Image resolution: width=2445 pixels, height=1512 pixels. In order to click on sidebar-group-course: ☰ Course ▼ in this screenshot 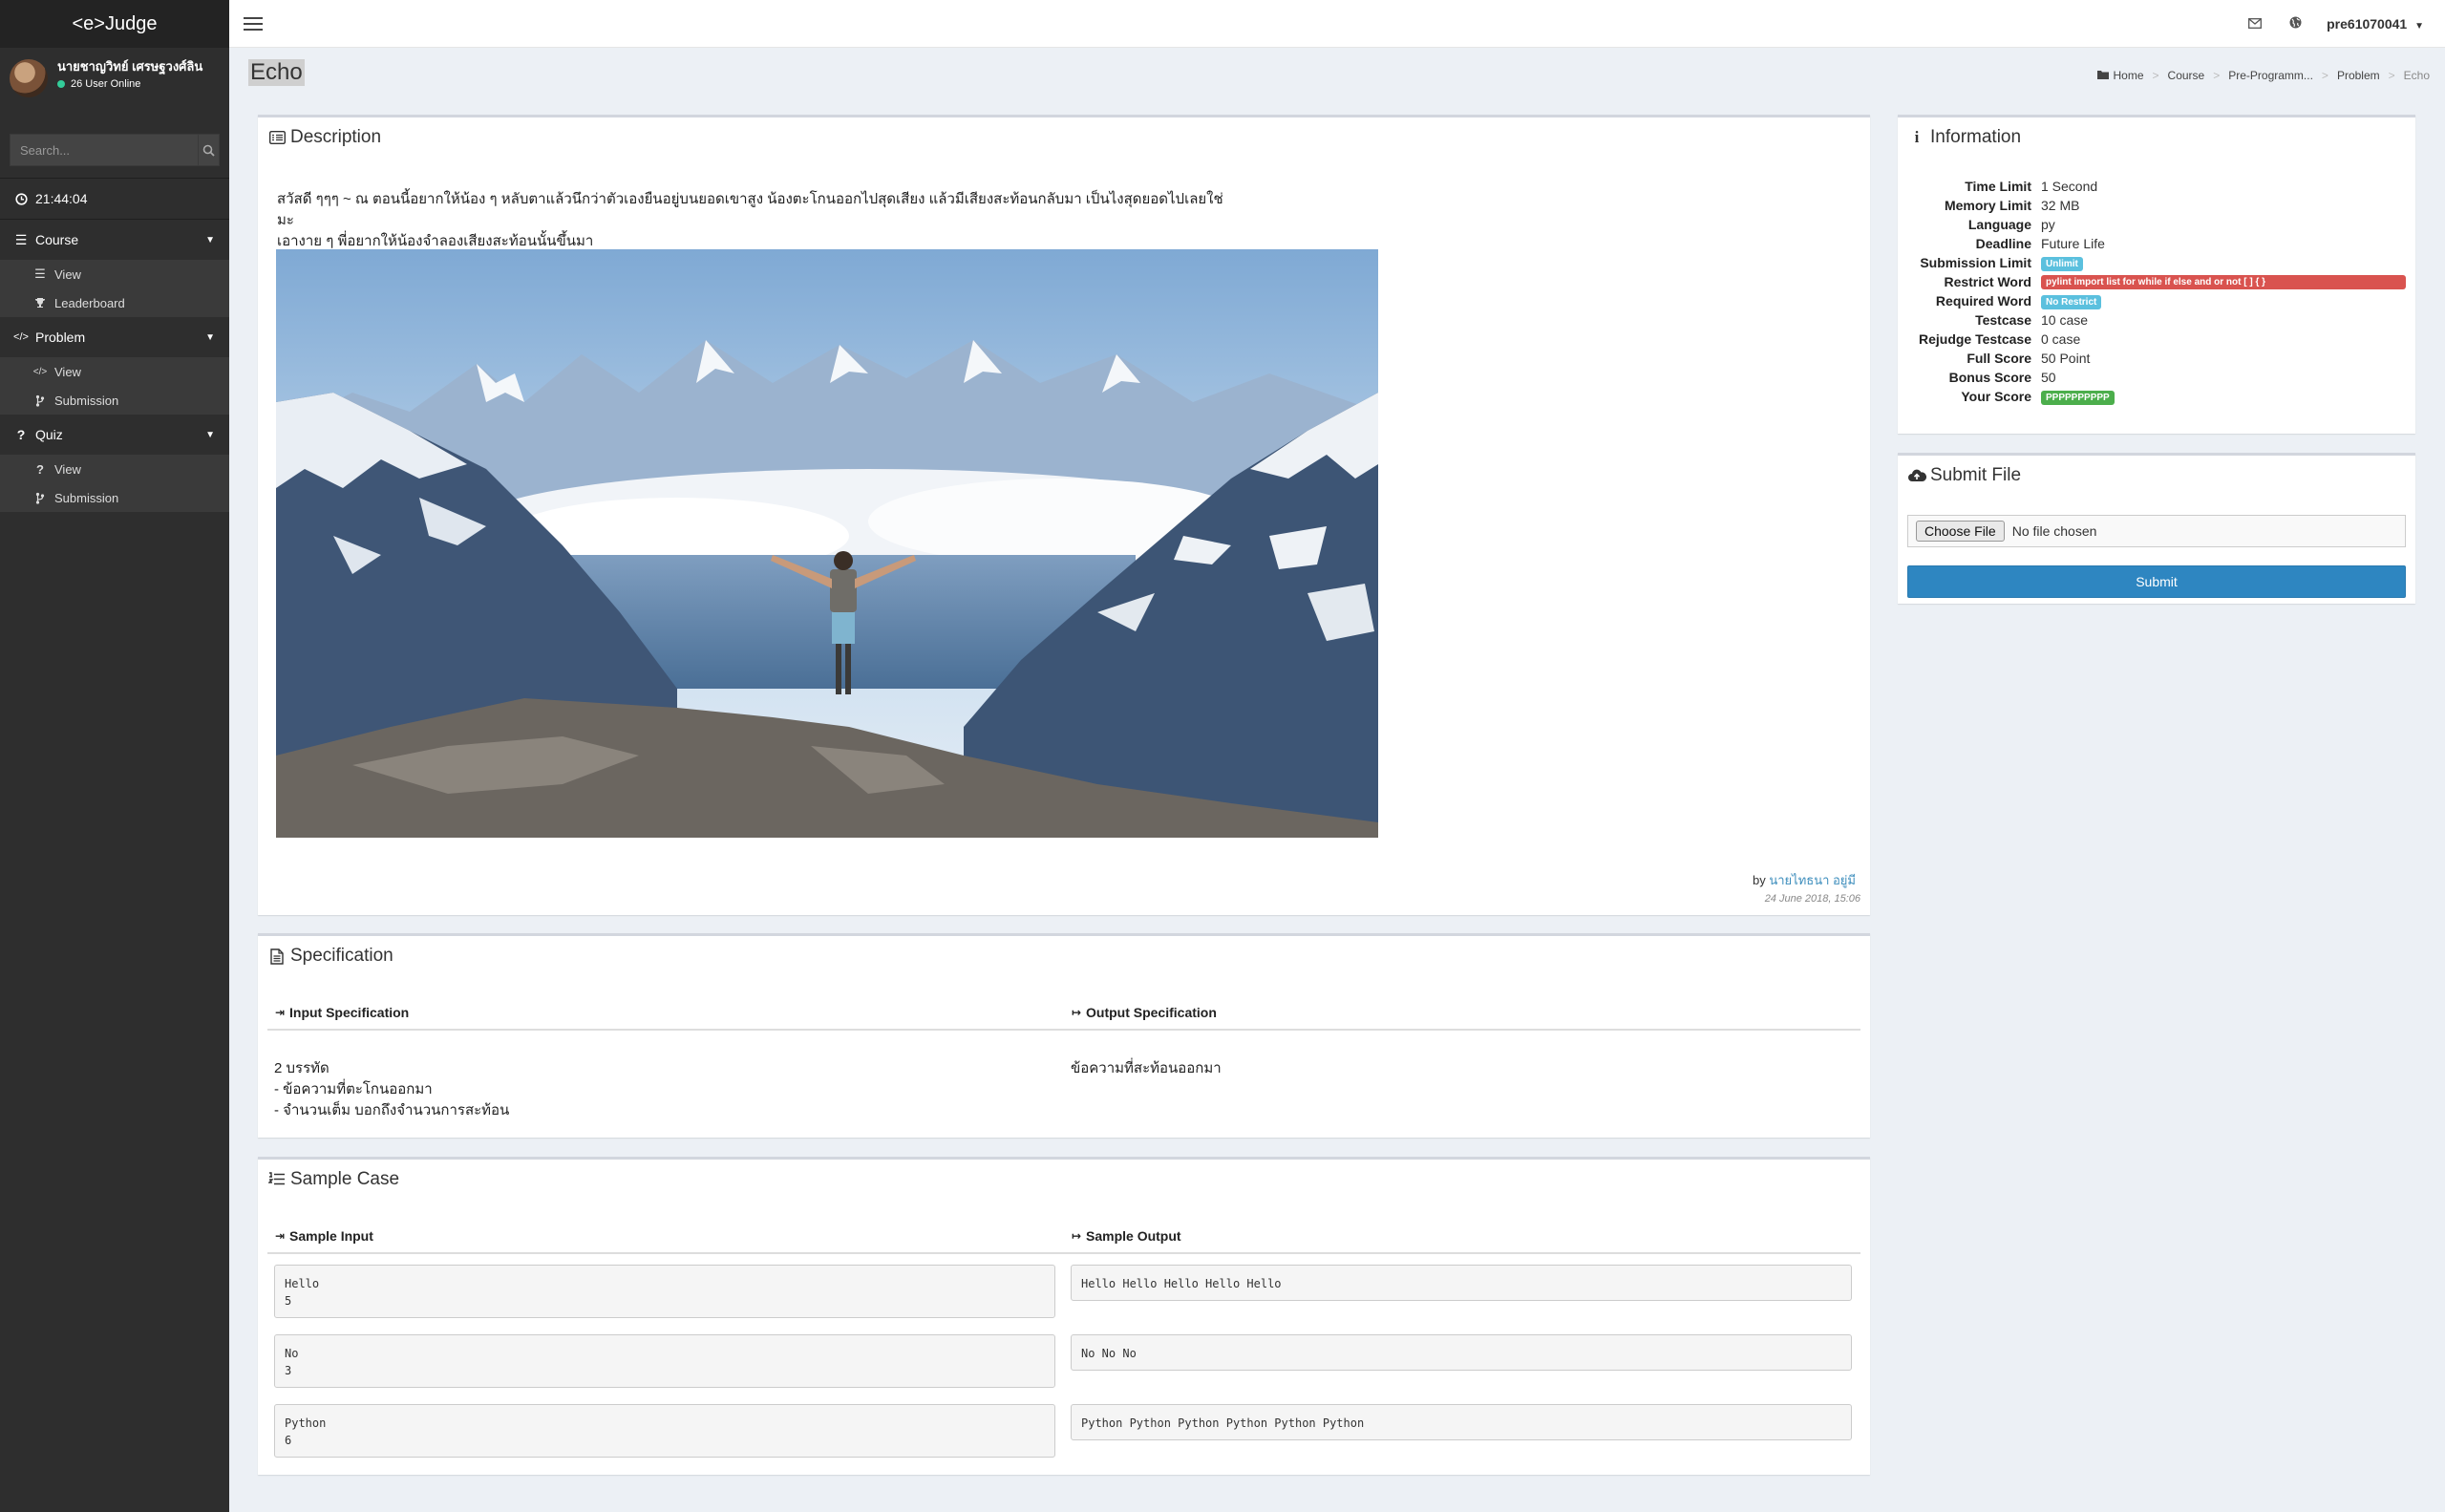, I will do `click(115, 240)`.